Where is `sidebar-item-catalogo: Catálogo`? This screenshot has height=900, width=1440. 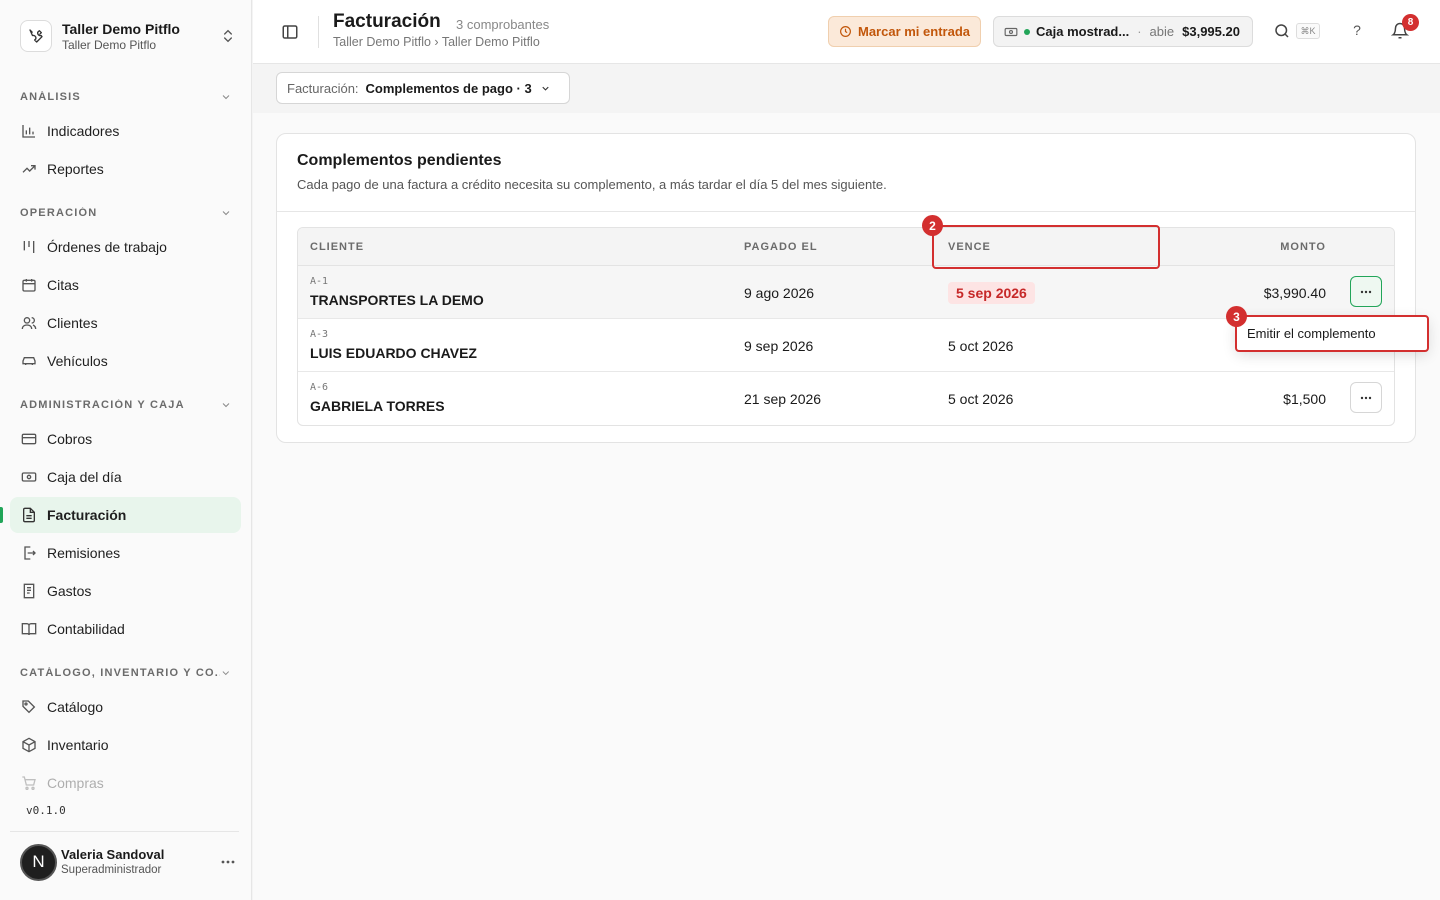 sidebar-item-catalogo: Catálogo is located at coordinates (125, 707).